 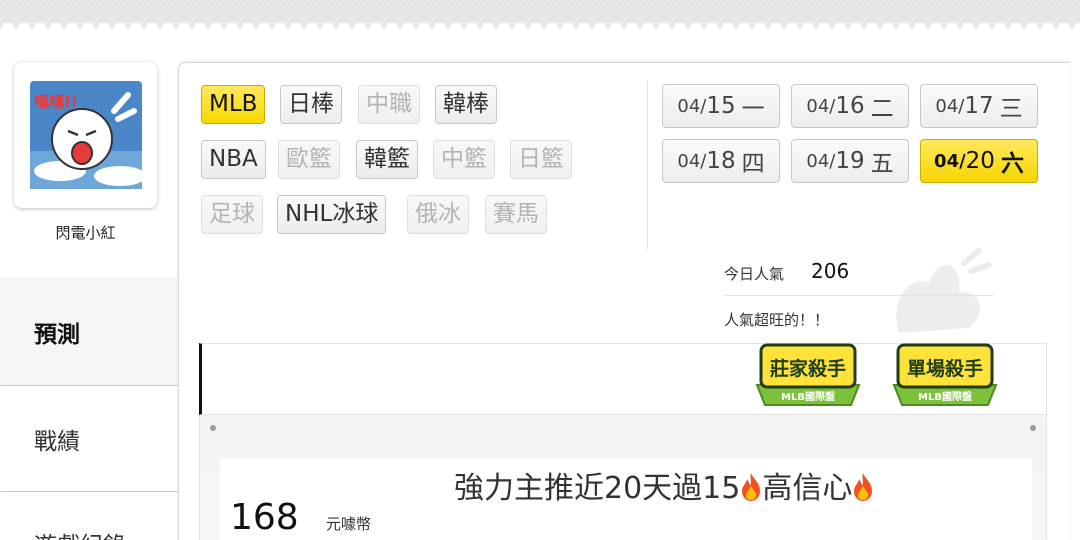 I want to click on prediction-headline: 強力主推近20天過15 高信心, so click(x=664, y=485).